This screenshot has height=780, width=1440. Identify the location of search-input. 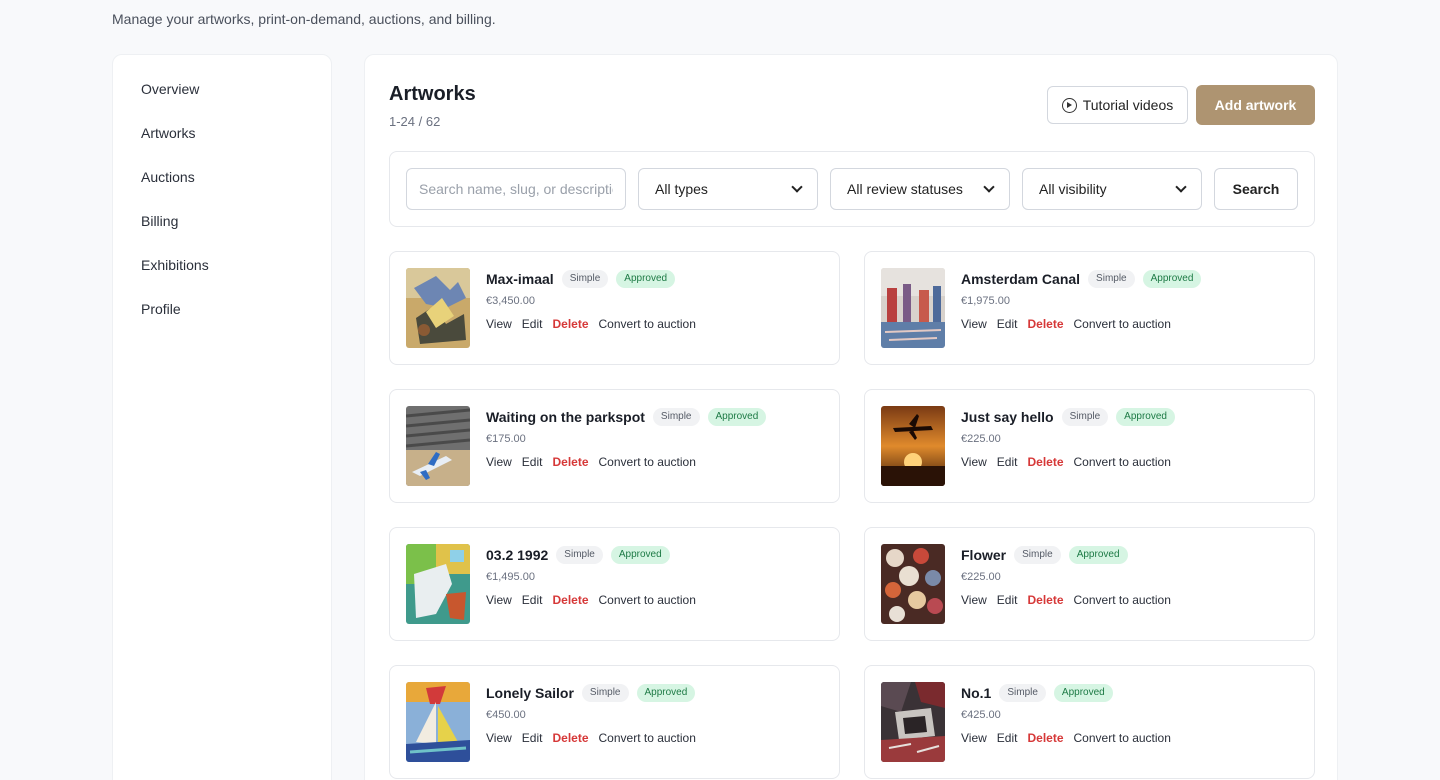
(516, 189).